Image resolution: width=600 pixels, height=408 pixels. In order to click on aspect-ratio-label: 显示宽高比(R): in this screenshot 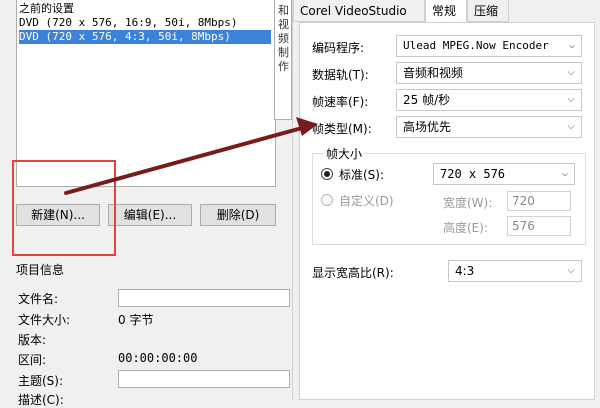, I will do `click(353, 273)`.